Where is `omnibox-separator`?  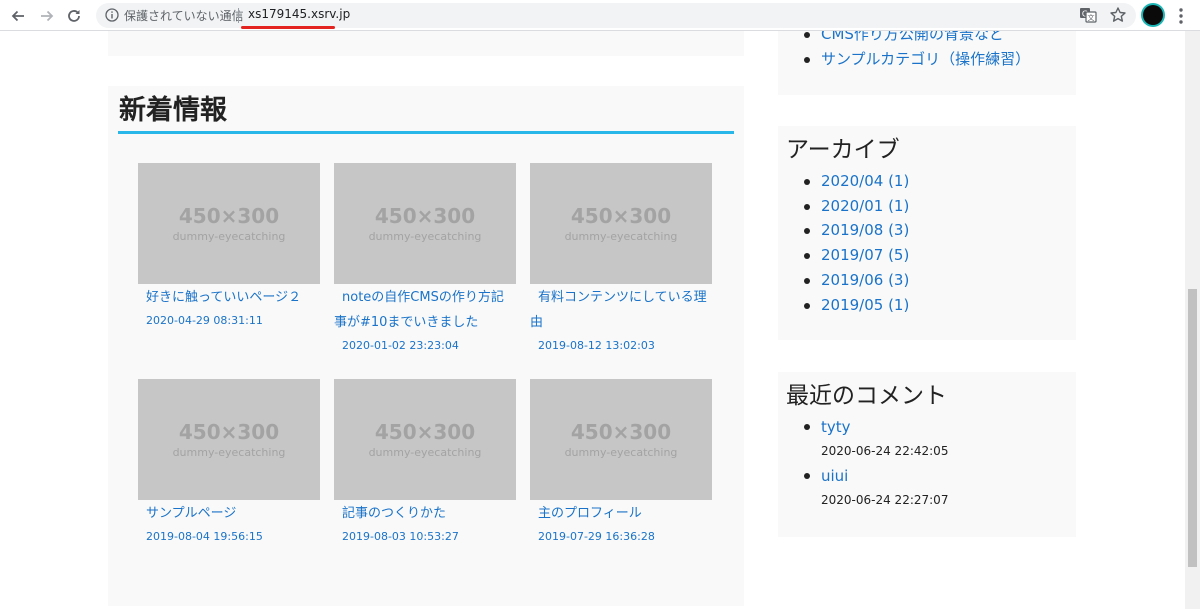 omnibox-separator is located at coordinates (238, 15).